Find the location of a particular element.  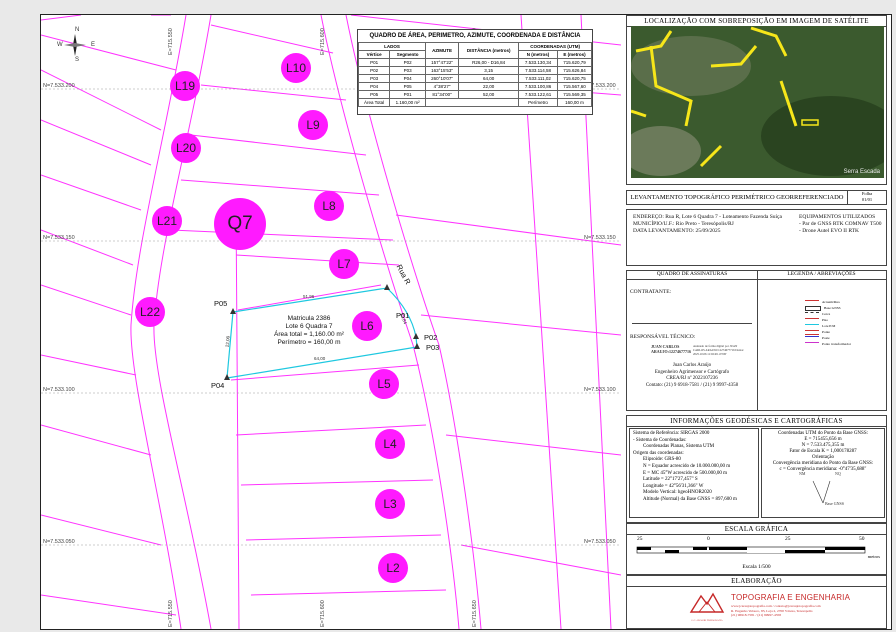

header-segmento: Segmento is located at coordinates (408, 54).